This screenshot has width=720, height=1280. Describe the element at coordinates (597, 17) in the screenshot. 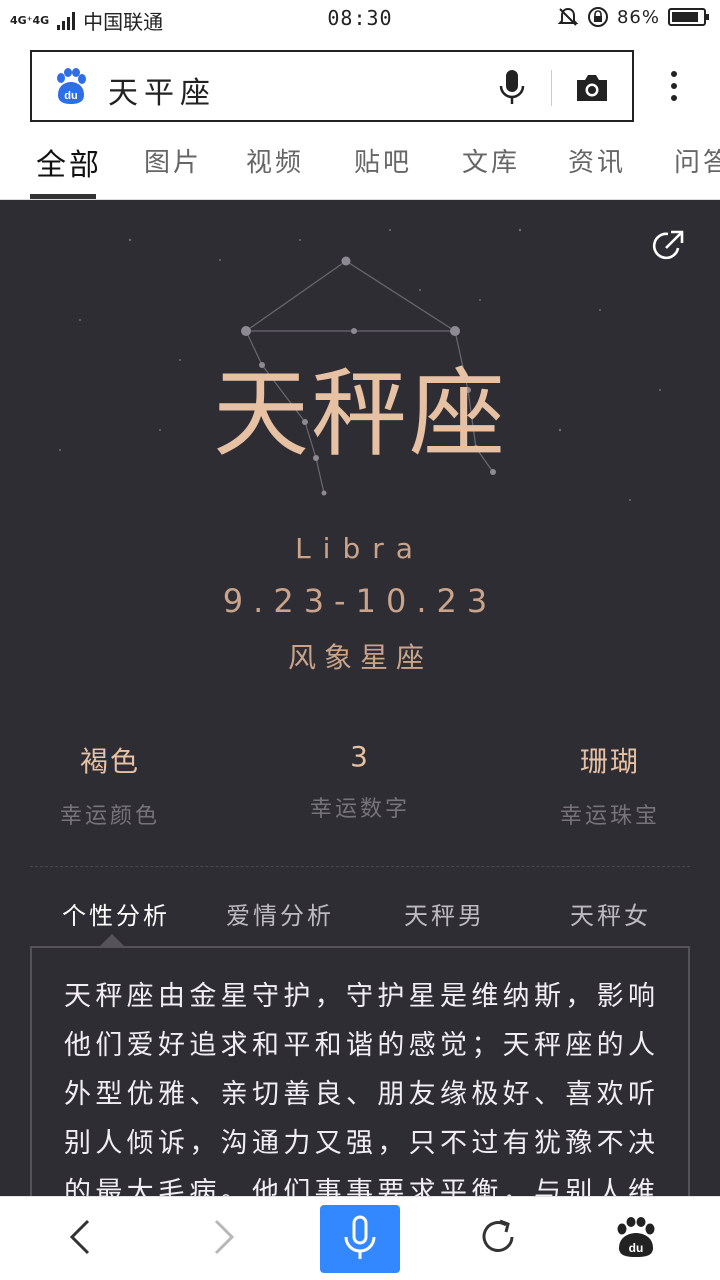

I see `rotation-lock-icon` at that location.